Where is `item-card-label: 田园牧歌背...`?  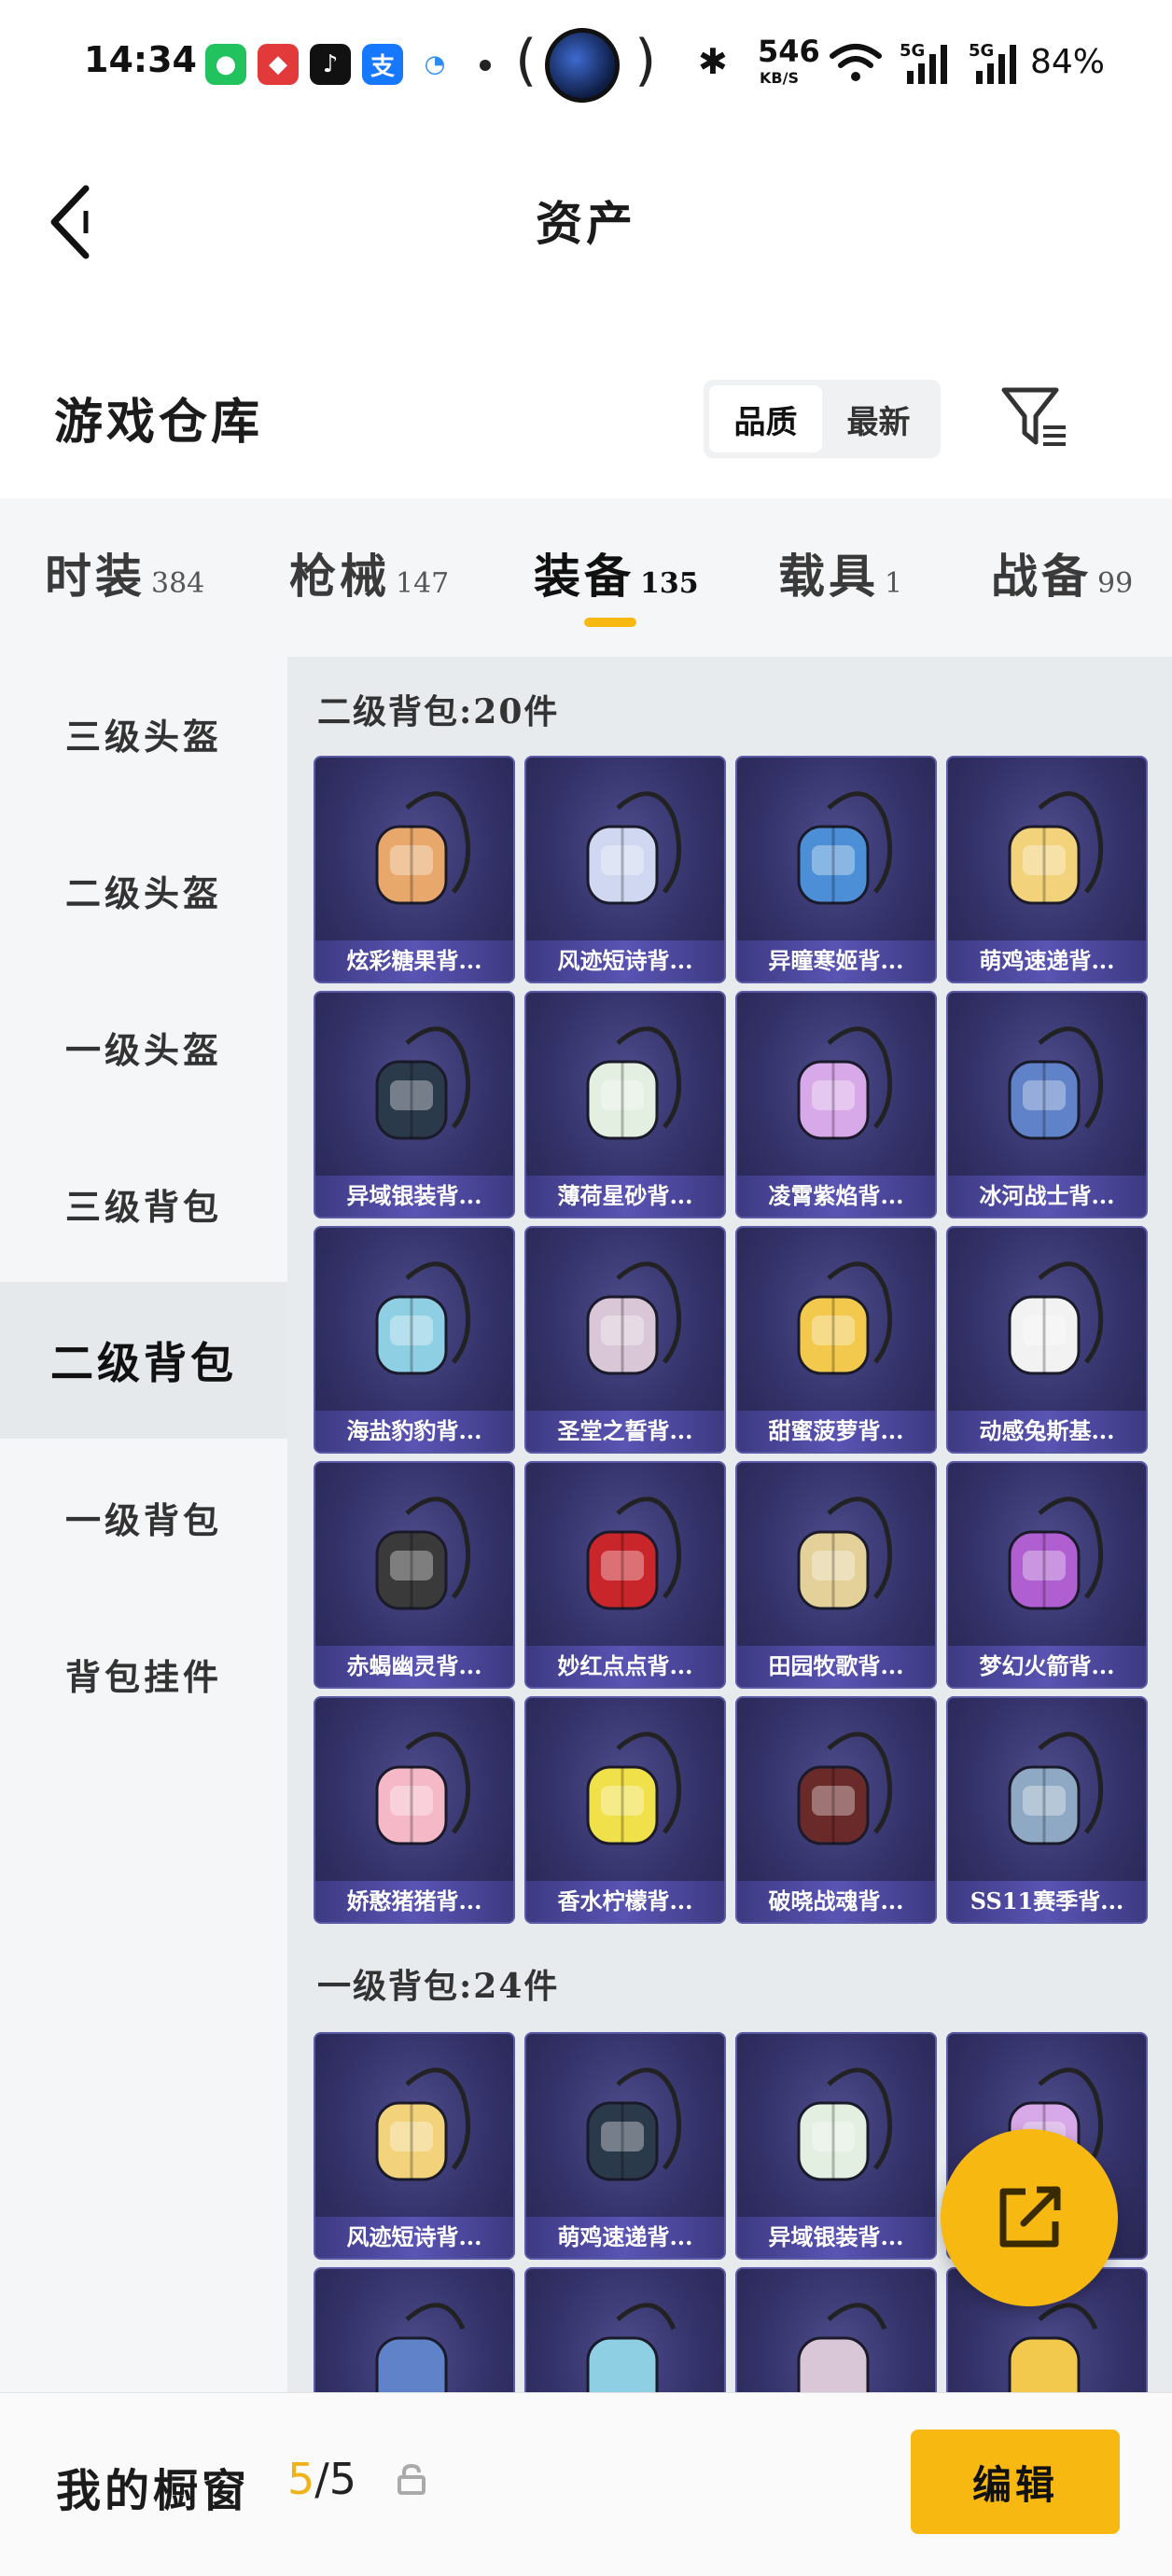 item-card-label: 田园牧歌背... is located at coordinates (836, 1666).